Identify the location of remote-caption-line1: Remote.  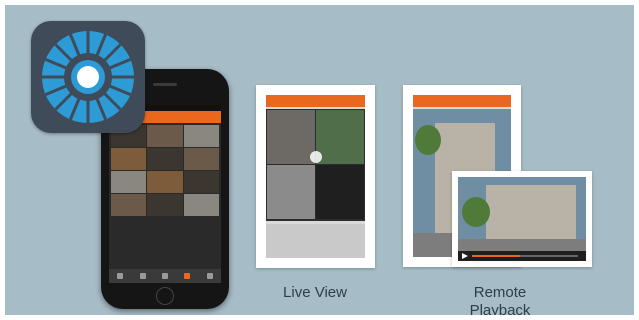
(500, 292).